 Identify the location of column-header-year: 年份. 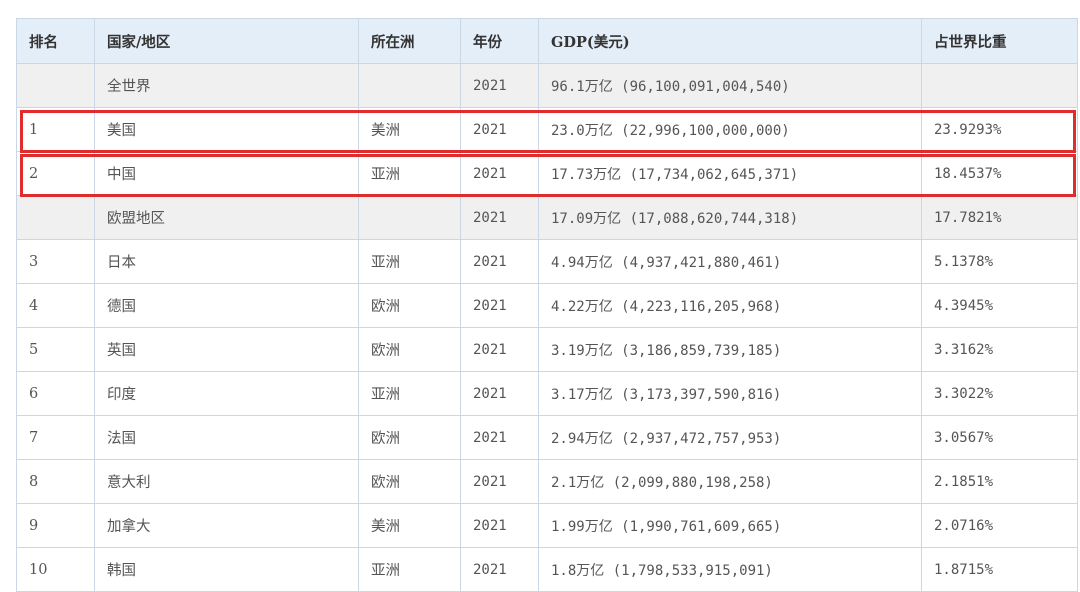
(499, 41).